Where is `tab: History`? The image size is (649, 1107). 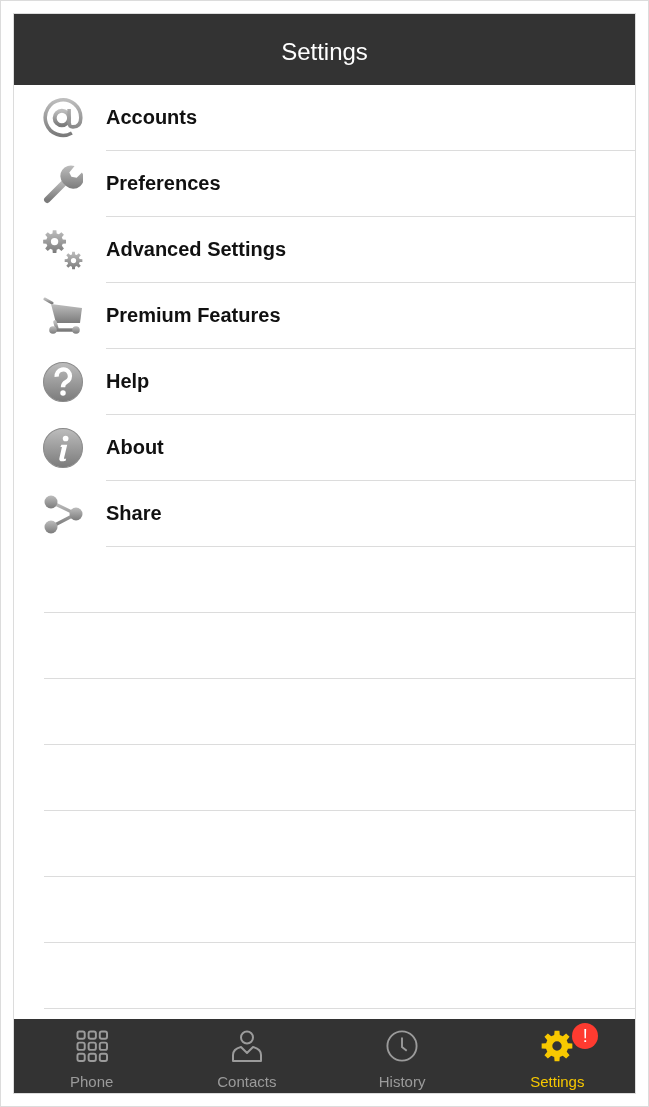 tab: History is located at coordinates (402, 1056).